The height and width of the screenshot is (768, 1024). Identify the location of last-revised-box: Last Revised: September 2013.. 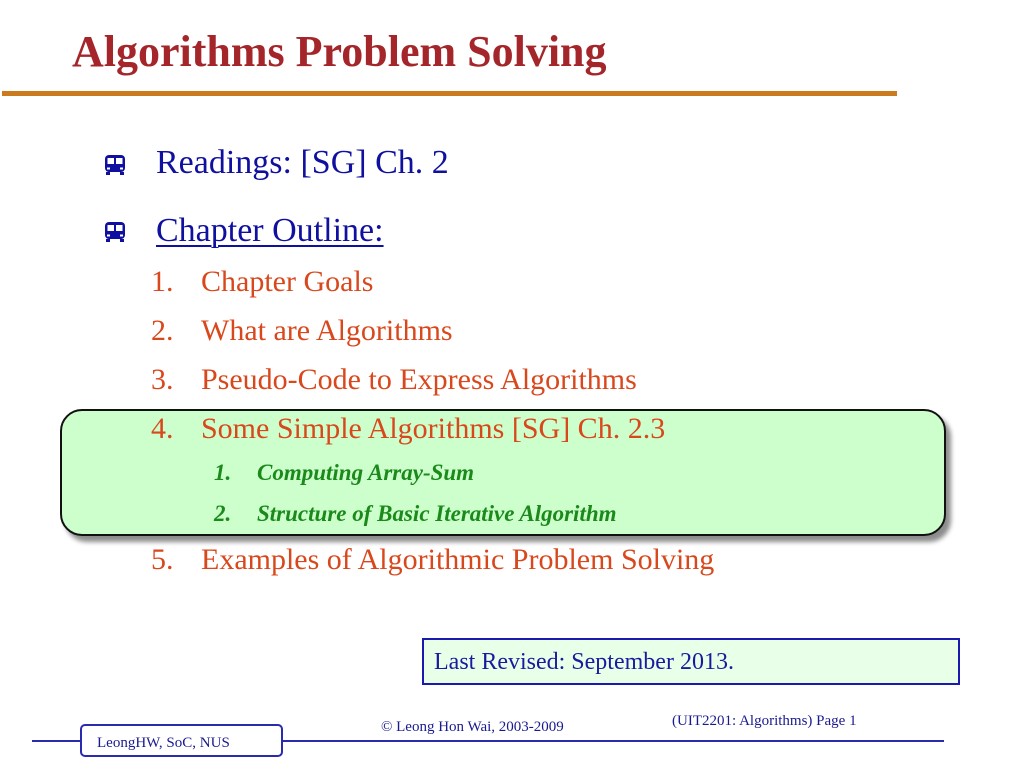
(691, 661).